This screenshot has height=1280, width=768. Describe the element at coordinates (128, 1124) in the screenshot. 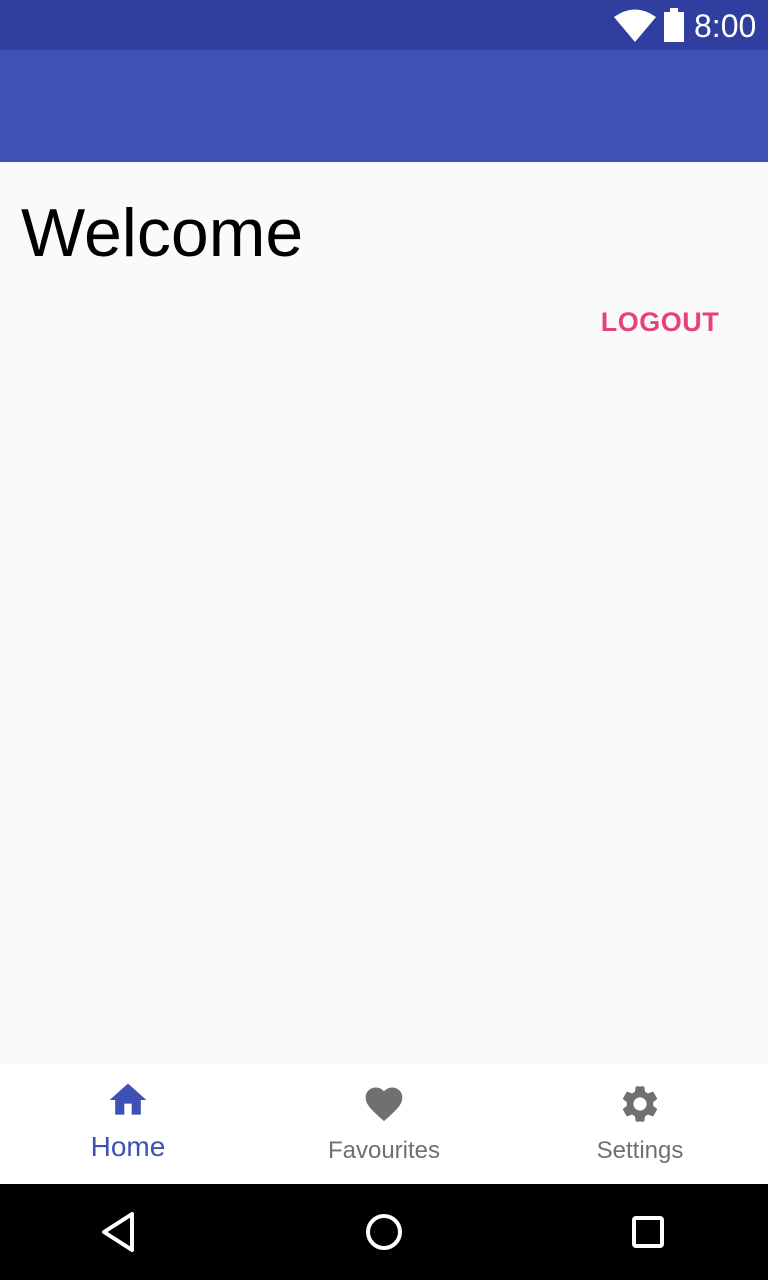

I see `nav-item-home: Home` at that location.